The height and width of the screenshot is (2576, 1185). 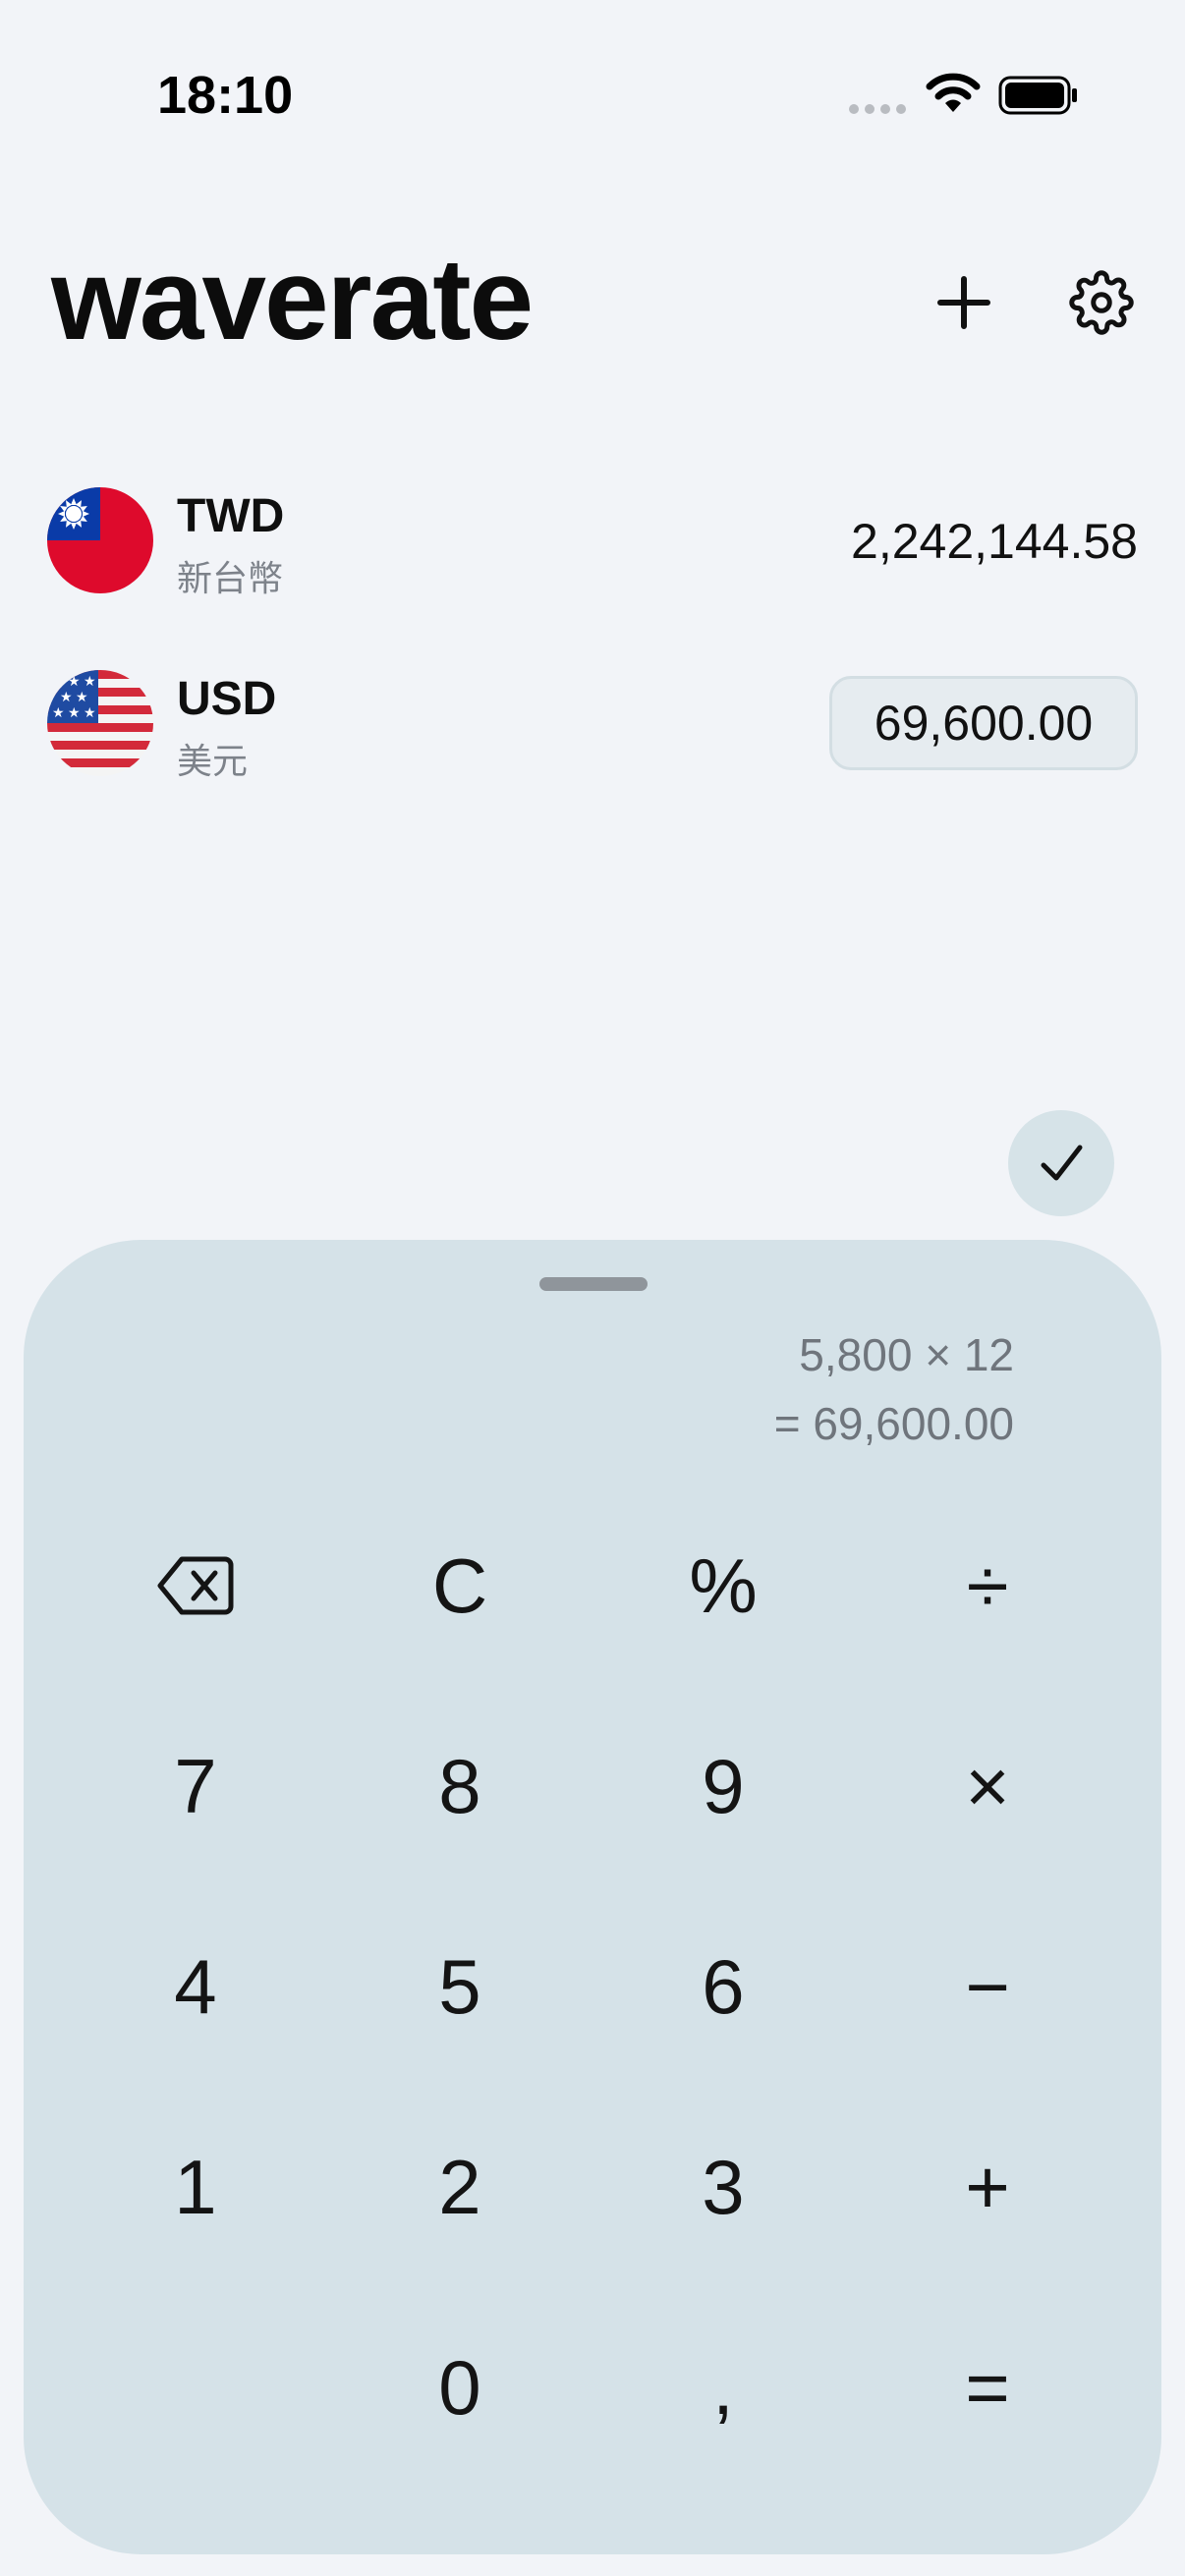 What do you see at coordinates (460, 1786) in the screenshot?
I see `key-8: 8` at bounding box center [460, 1786].